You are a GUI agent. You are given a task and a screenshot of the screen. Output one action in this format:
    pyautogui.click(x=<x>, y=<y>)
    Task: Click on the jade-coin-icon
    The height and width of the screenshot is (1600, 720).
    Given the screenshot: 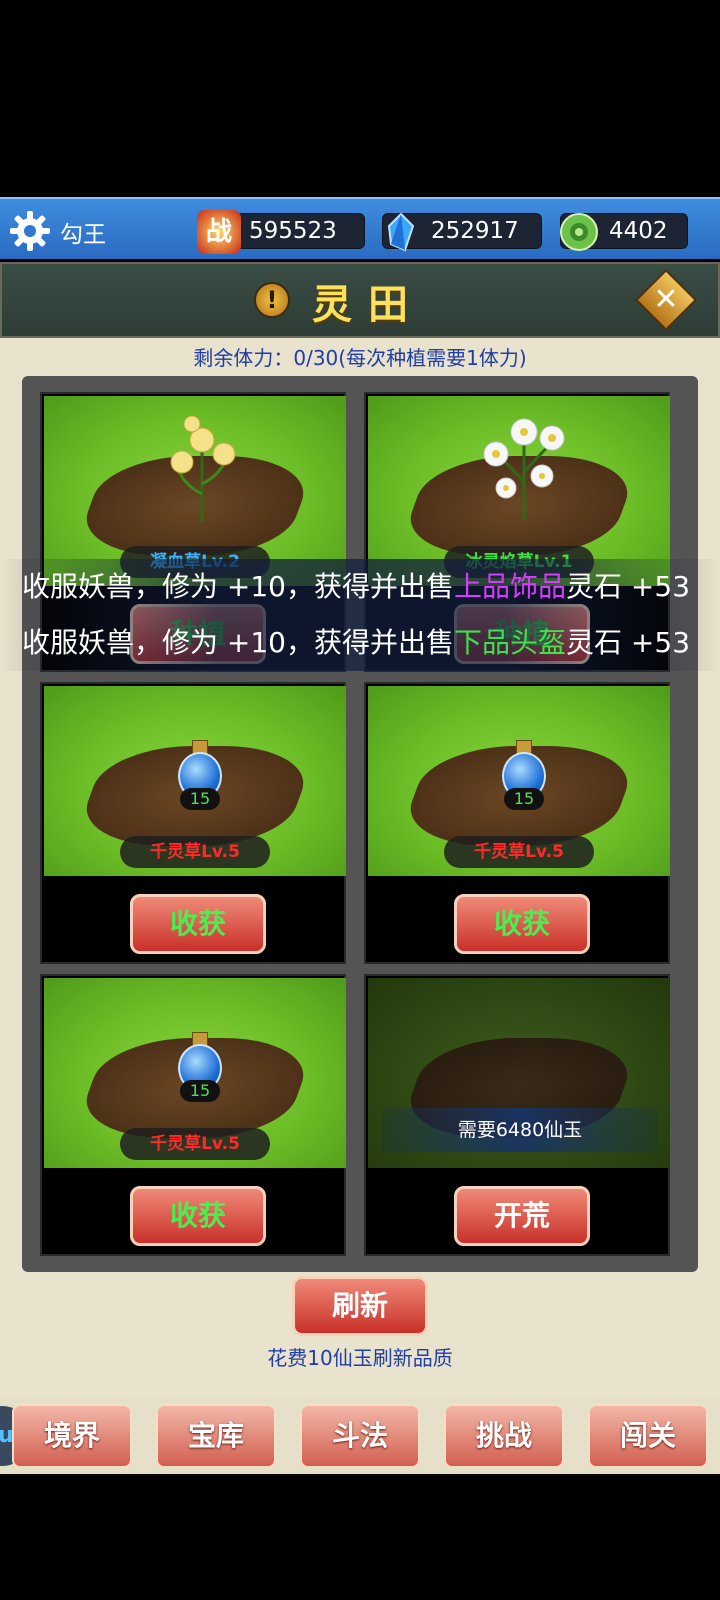 What is the action you would take?
    pyautogui.click(x=579, y=232)
    